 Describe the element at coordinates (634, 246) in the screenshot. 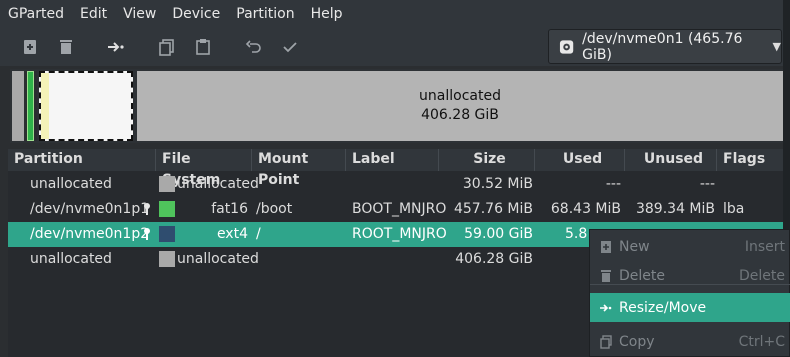

I see `ctx-new-label: New` at that location.